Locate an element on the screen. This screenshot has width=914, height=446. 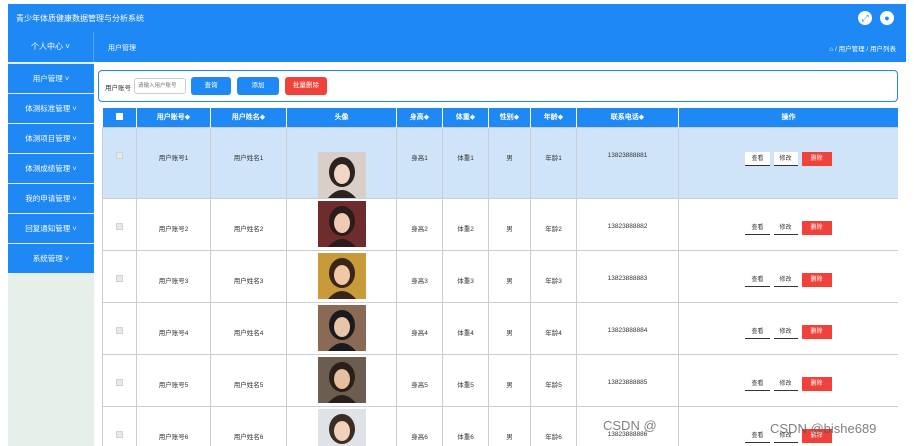
height-cell: 身高5 is located at coordinates (419, 380).